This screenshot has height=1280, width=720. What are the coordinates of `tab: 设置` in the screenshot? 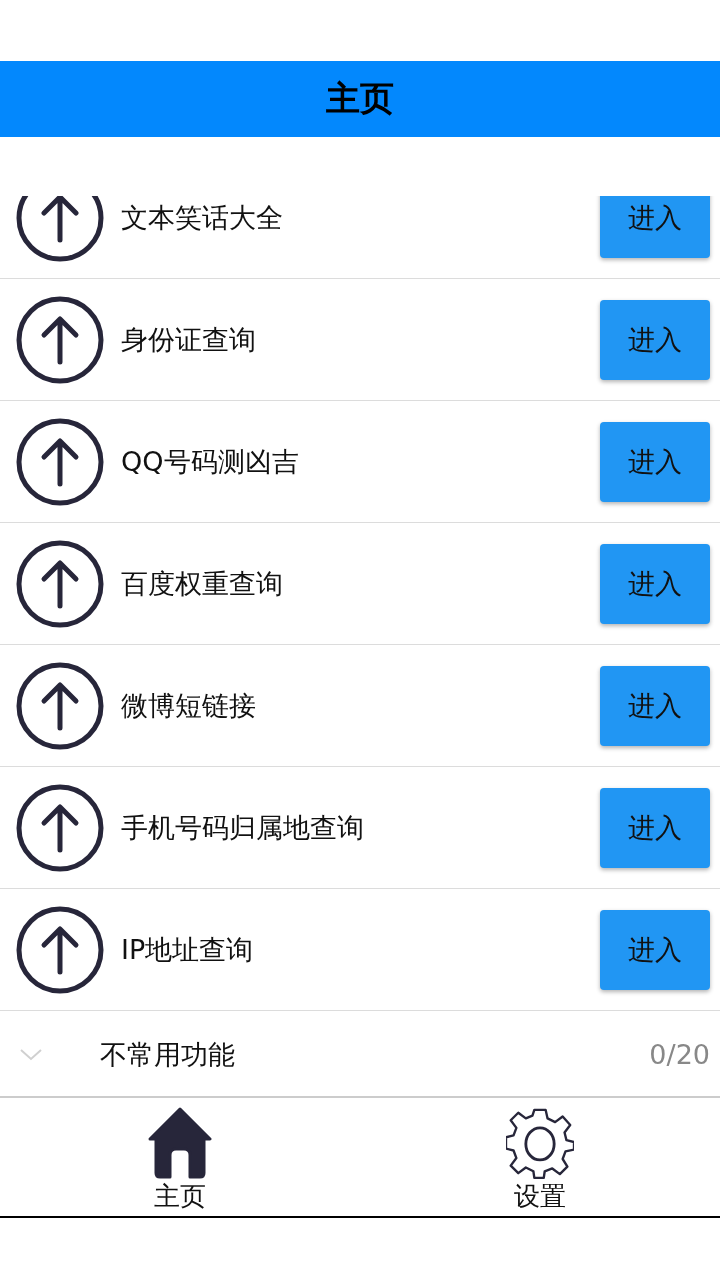 It's located at (540, 1157).